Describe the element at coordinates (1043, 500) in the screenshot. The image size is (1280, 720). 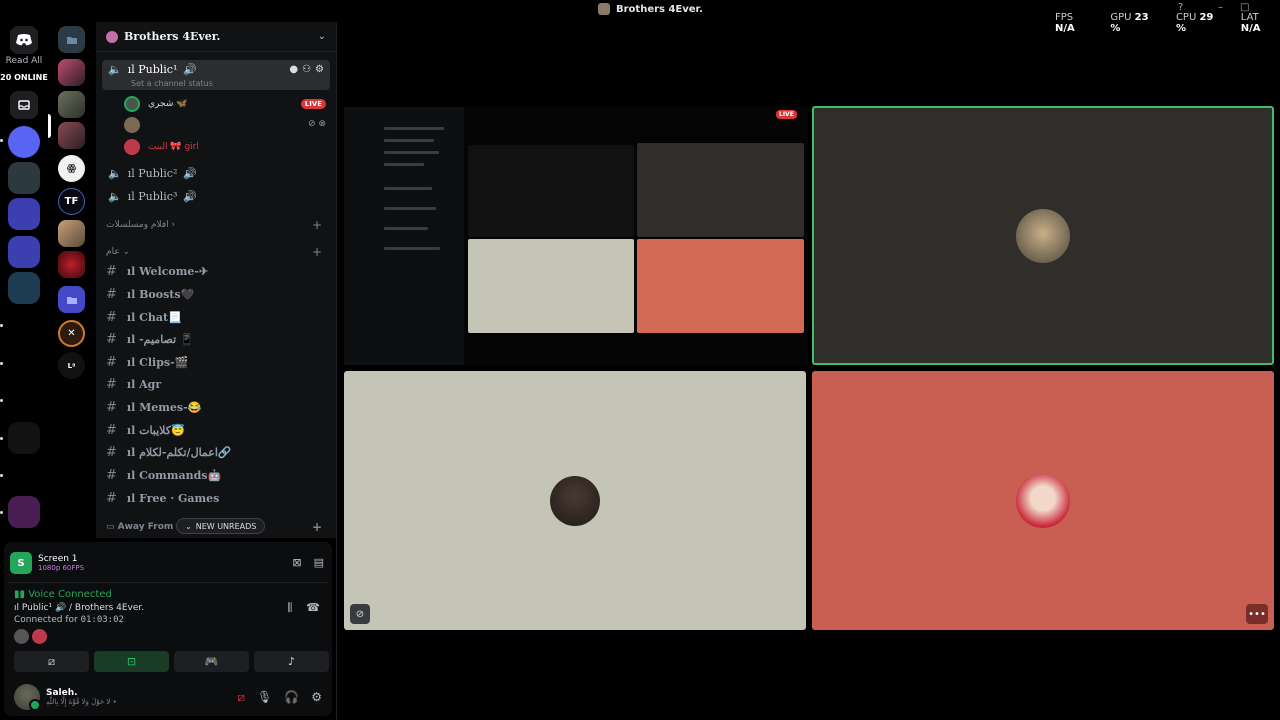
I see `participant-tile-4: •••` at that location.